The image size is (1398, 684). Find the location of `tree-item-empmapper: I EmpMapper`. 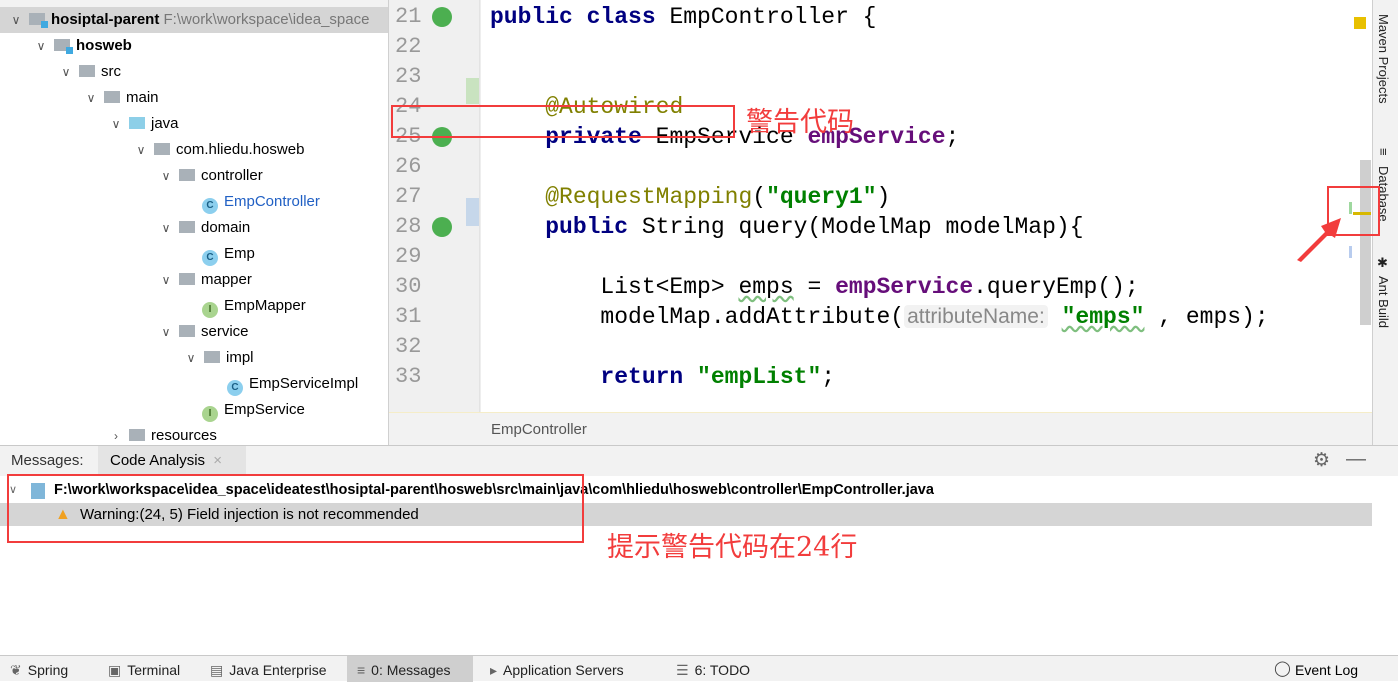

tree-item-empmapper: I EmpMapper is located at coordinates (194, 306).